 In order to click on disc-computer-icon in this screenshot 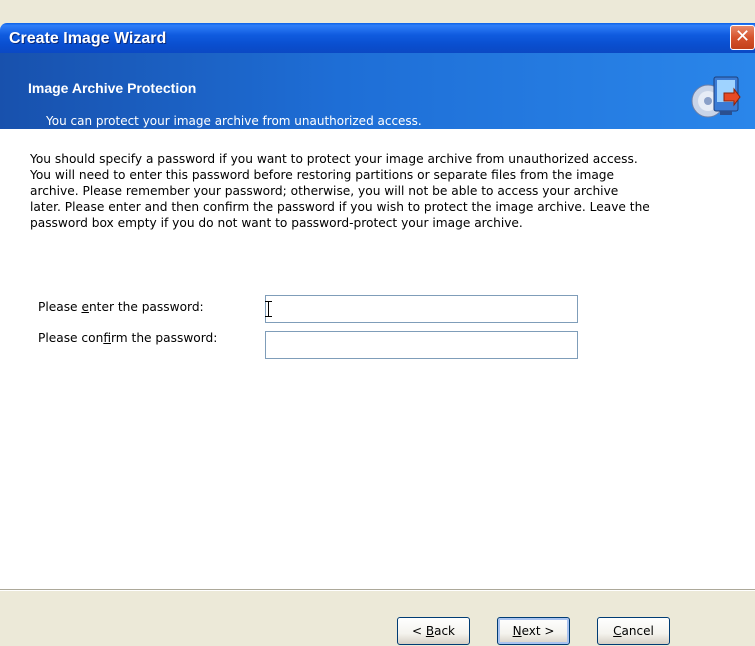, I will do `click(716, 97)`.